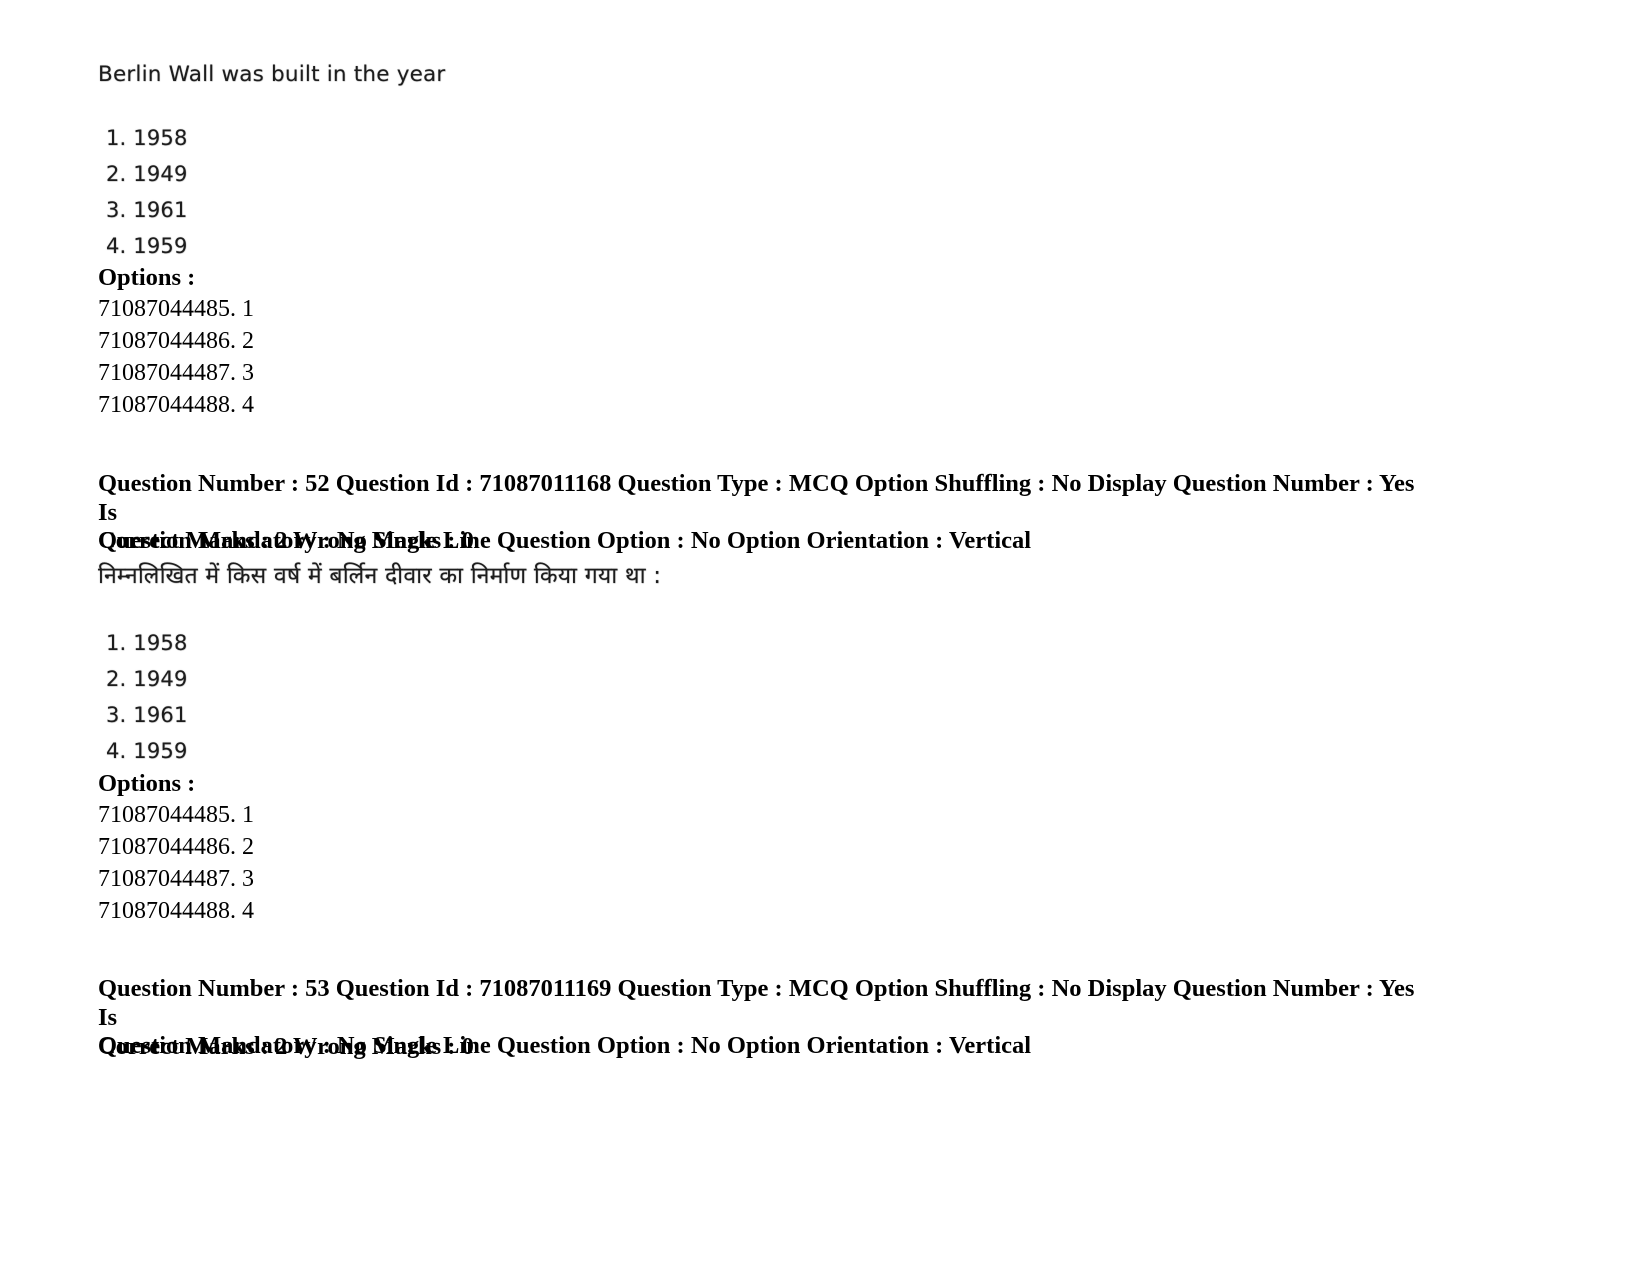 This screenshot has width=1650, height=1275. I want to click on question-52-marks-block: Correct Marks : 2 Wrong Marks : 0, so click(548, 541).